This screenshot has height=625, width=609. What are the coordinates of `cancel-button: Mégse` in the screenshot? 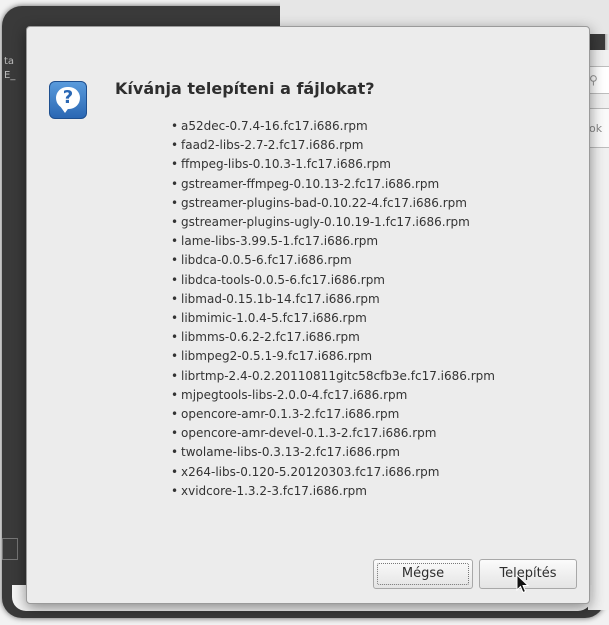 It's located at (423, 574).